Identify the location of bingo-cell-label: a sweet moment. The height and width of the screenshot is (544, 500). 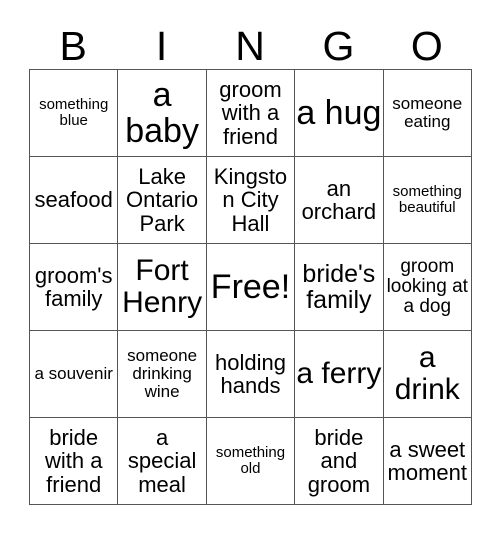
(427, 460).